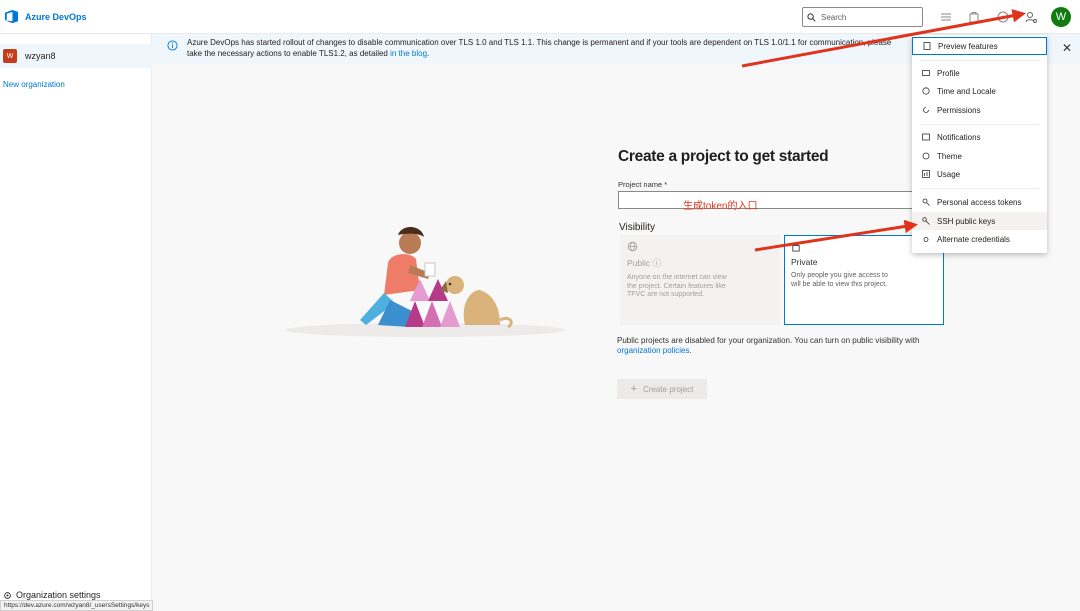 The image size is (1080, 611). What do you see at coordinates (720, 206) in the screenshot?
I see `annotation-text: 生成token的入口` at bounding box center [720, 206].